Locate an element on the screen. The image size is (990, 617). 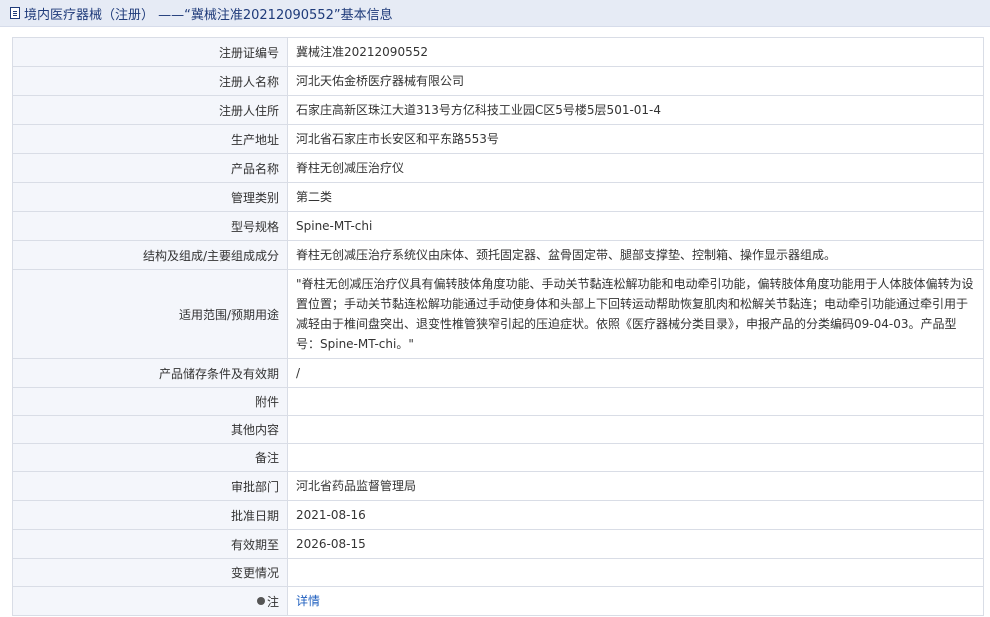
table-row: 注册人名称 河北天佑金桥医疗器械有限公司 is located at coordinates (498, 81).